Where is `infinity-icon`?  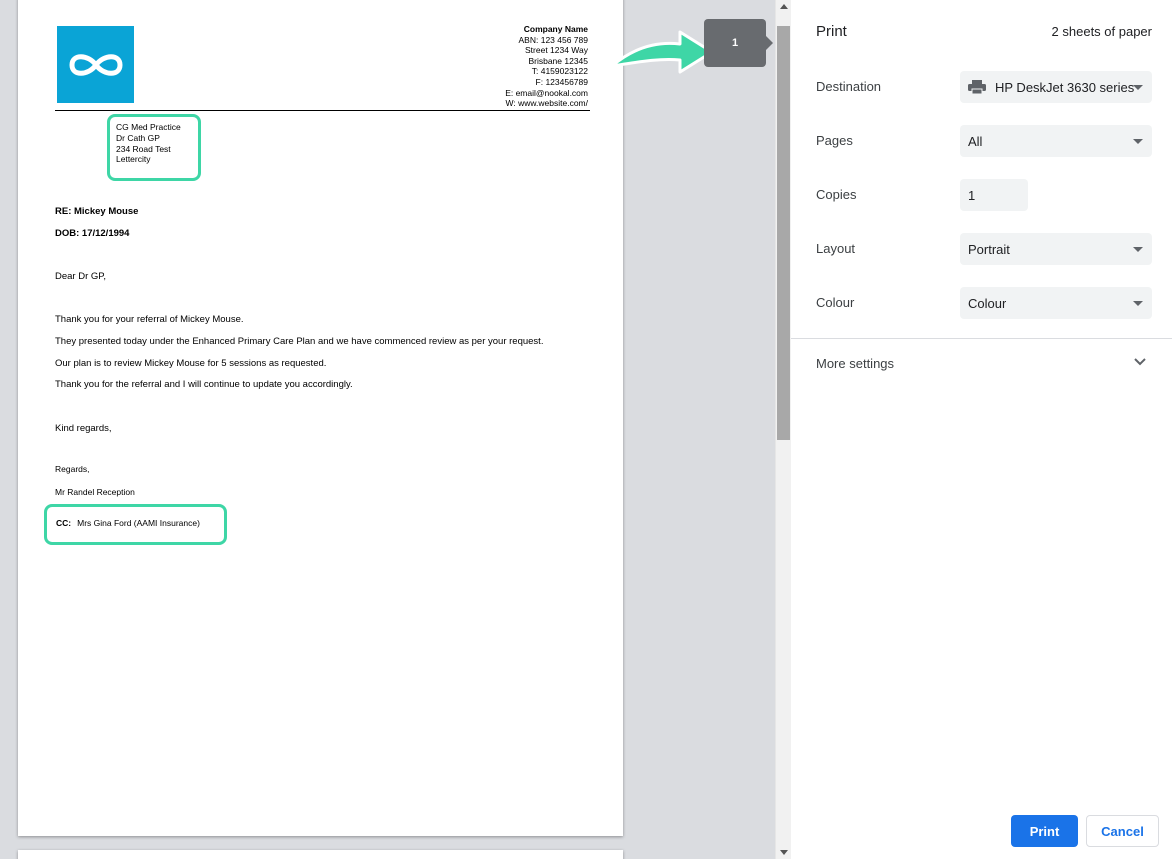
infinity-icon is located at coordinates (95, 64).